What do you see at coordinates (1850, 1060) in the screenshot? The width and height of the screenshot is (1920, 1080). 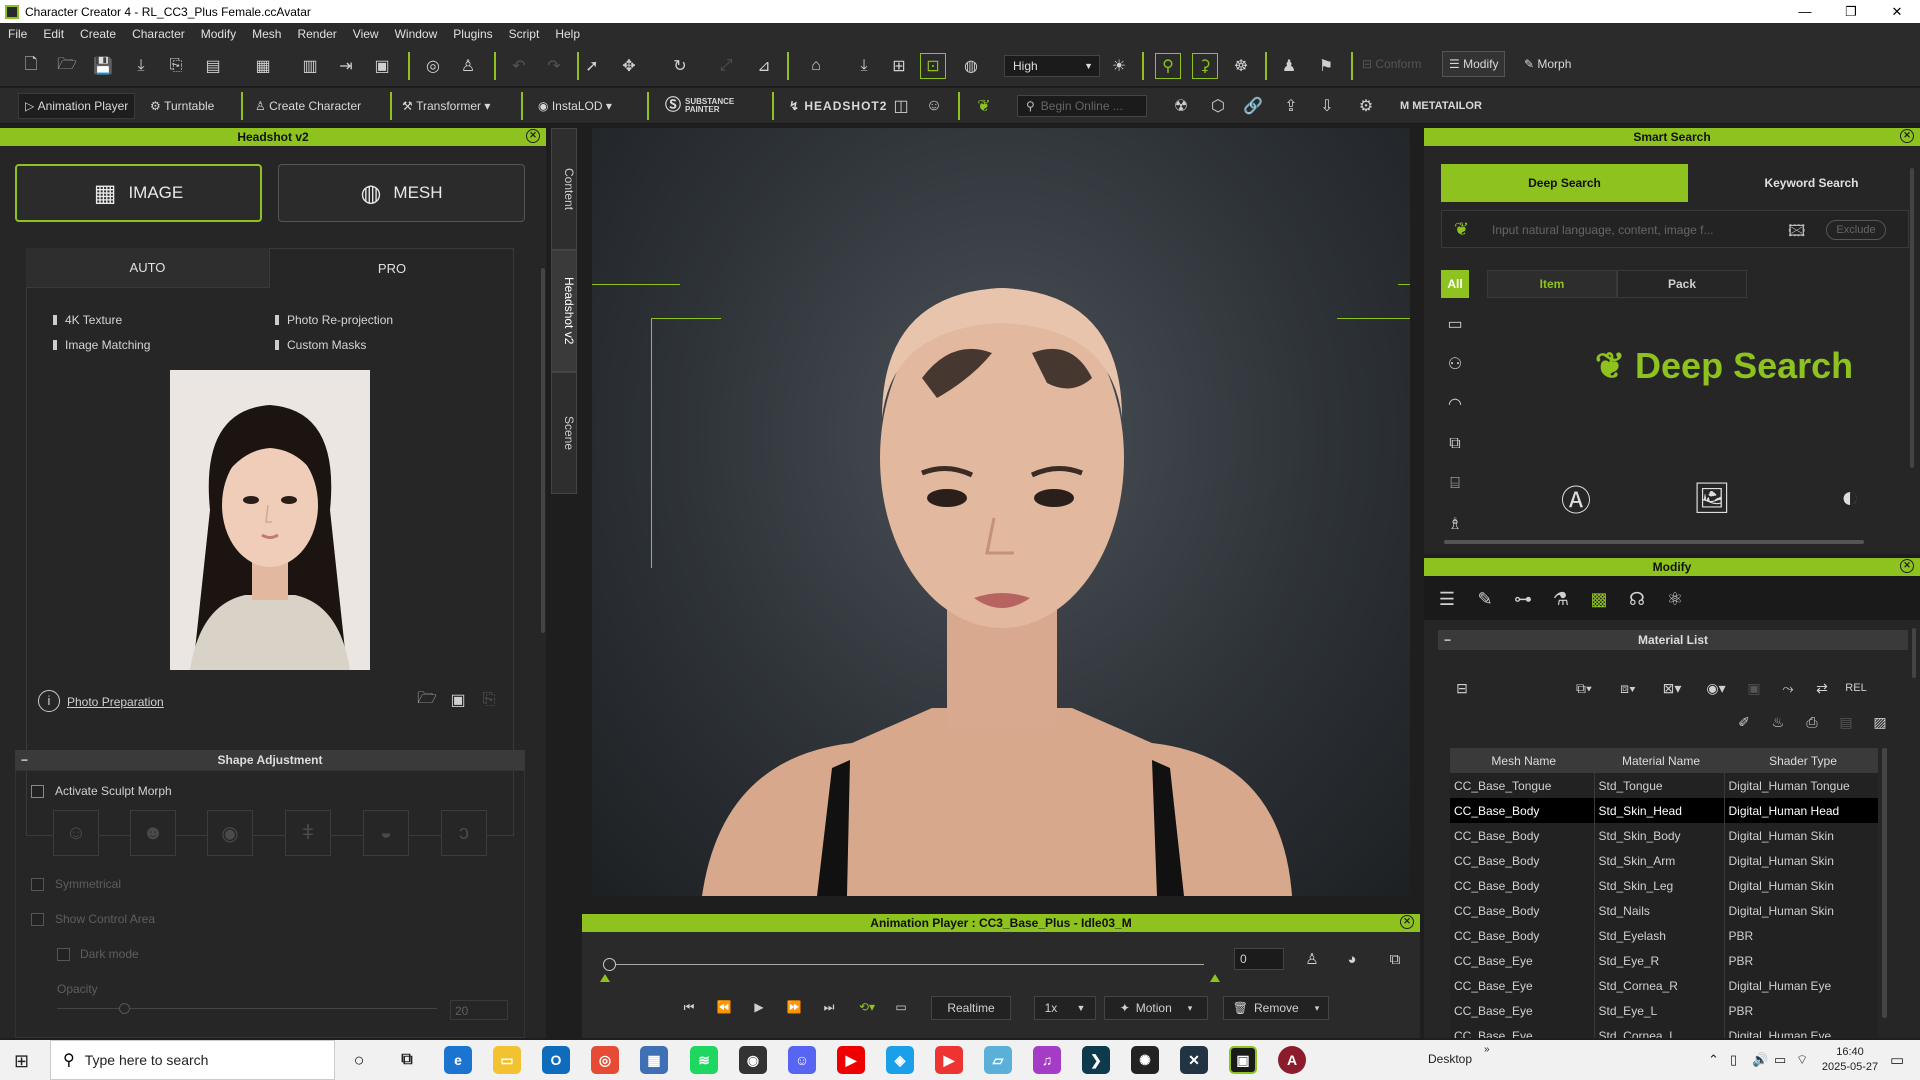 I see `clock: 16:40 2025-05-27` at bounding box center [1850, 1060].